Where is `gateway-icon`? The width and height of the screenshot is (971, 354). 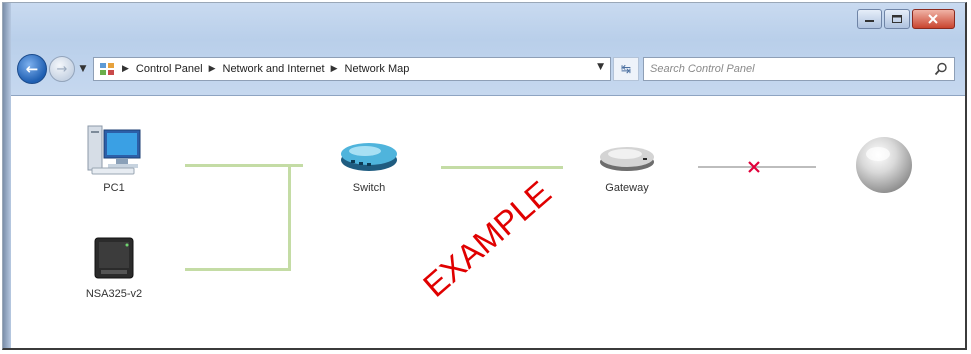
gateway-icon is located at coordinates (627, 159).